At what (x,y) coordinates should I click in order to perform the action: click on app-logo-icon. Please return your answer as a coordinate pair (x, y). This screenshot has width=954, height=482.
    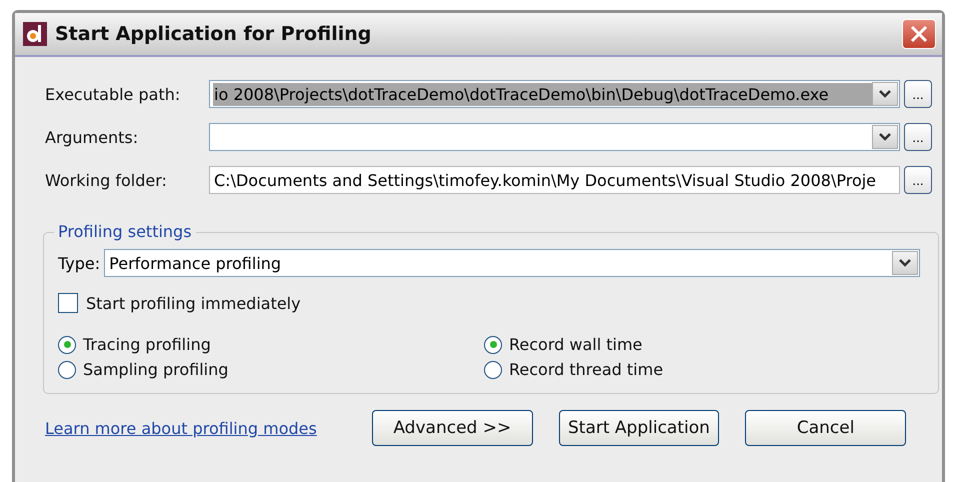
    Looking at the image, I should click on (35, 34).